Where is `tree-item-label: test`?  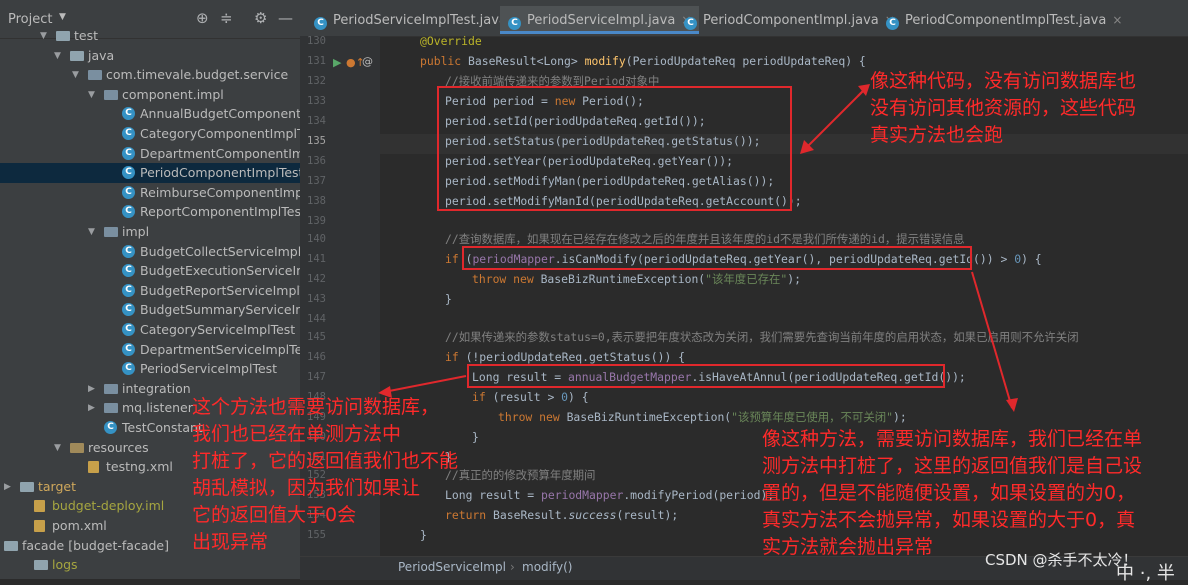
tree-item-label: test is located at coordinates (86, 35).